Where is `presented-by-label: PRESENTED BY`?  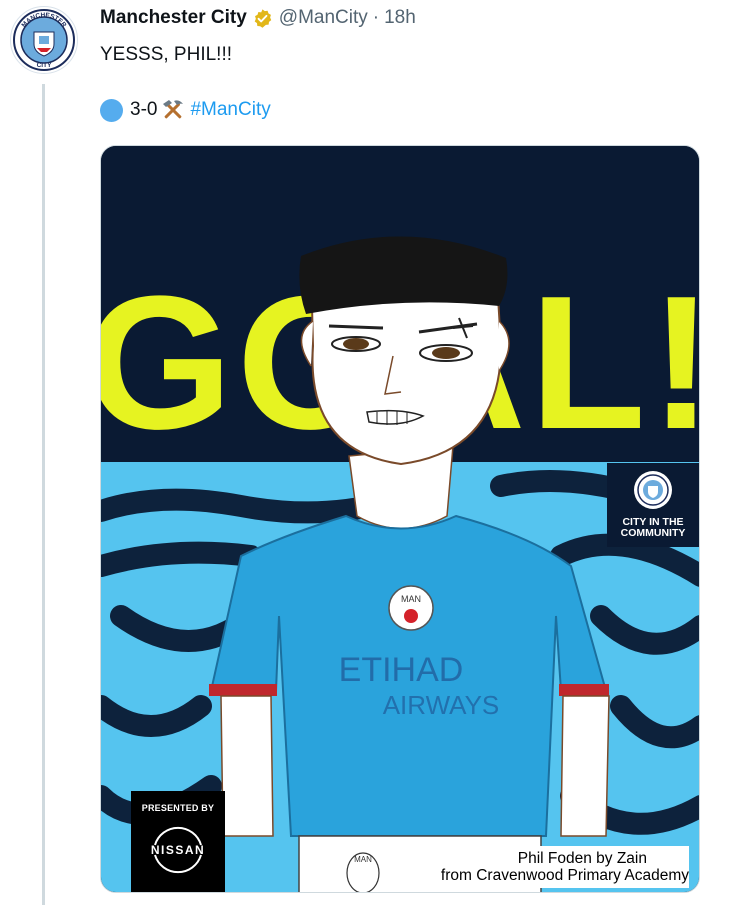 presented-by-label: PRESENTED BY is located at coordinates (178, 808).